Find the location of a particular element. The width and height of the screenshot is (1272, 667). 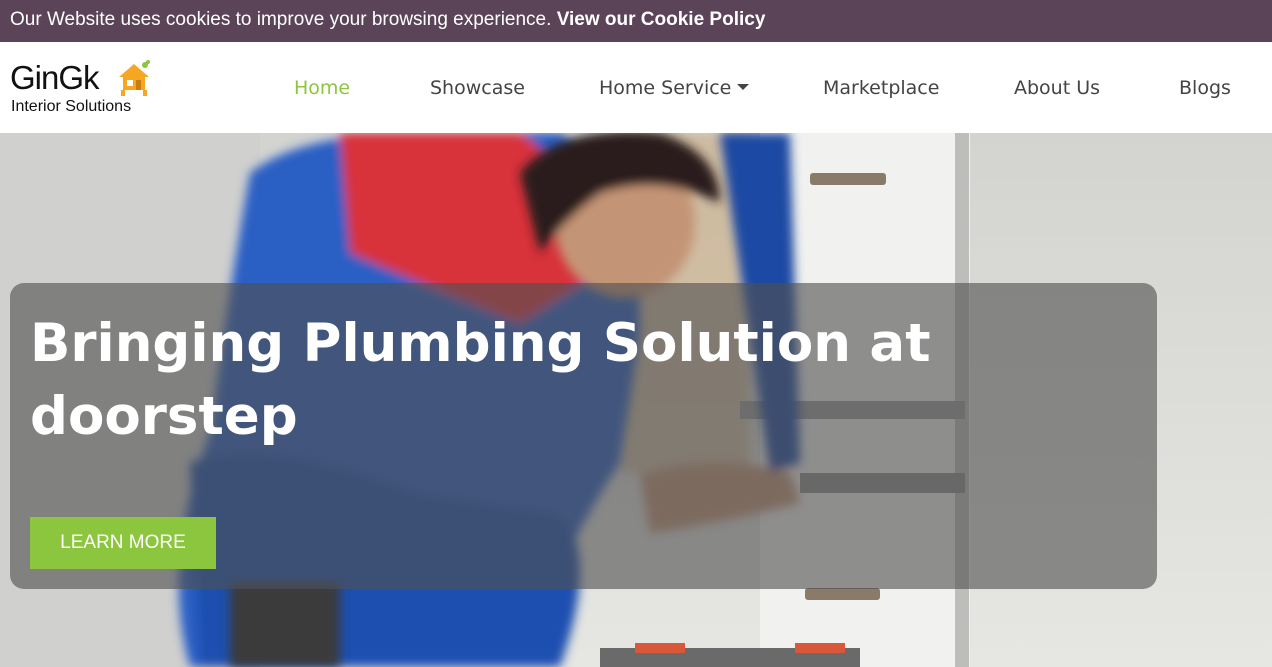

nav-item-home-service: Home Service is located at coordinates (674, 87).